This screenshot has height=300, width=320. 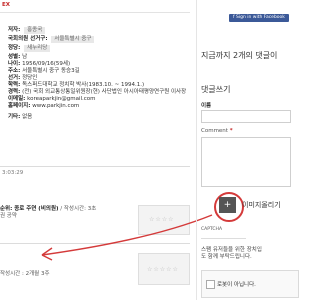 What do you see at coordinates (216, 89) in the screenshot?
I see `write-comment-title: 댓글쓰기` at bounding box center [216, 89].